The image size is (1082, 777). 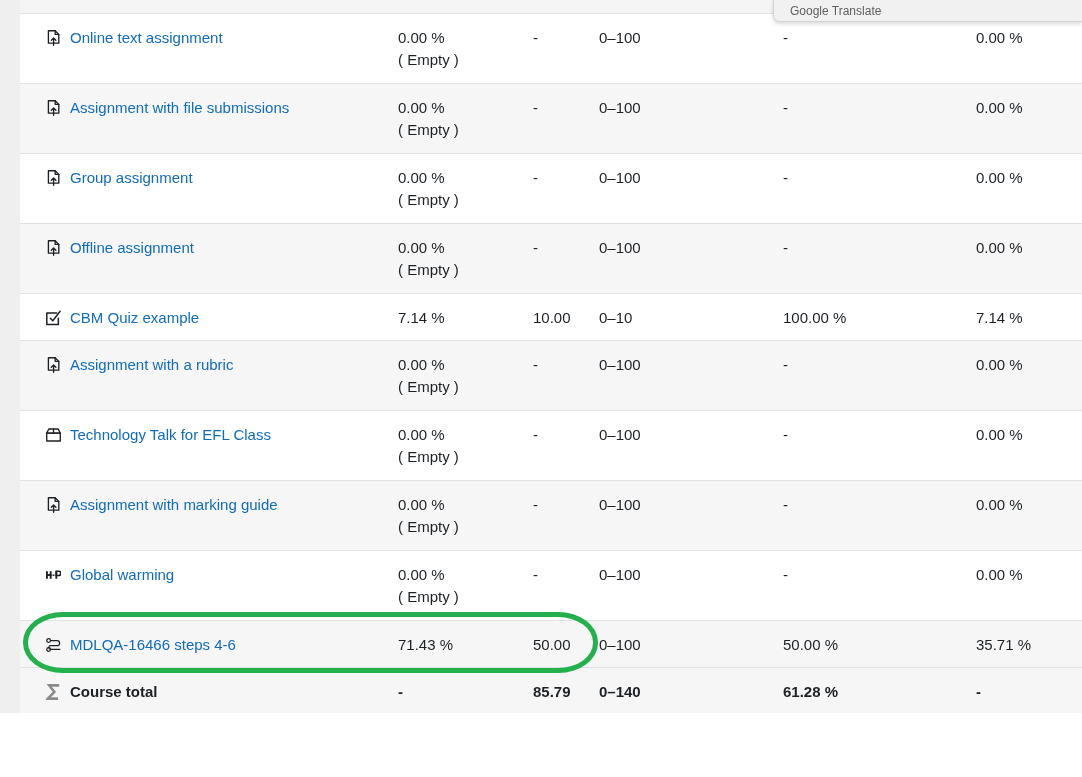 I want to click on activity-link: Group assignment, so click(x=131, y=178).